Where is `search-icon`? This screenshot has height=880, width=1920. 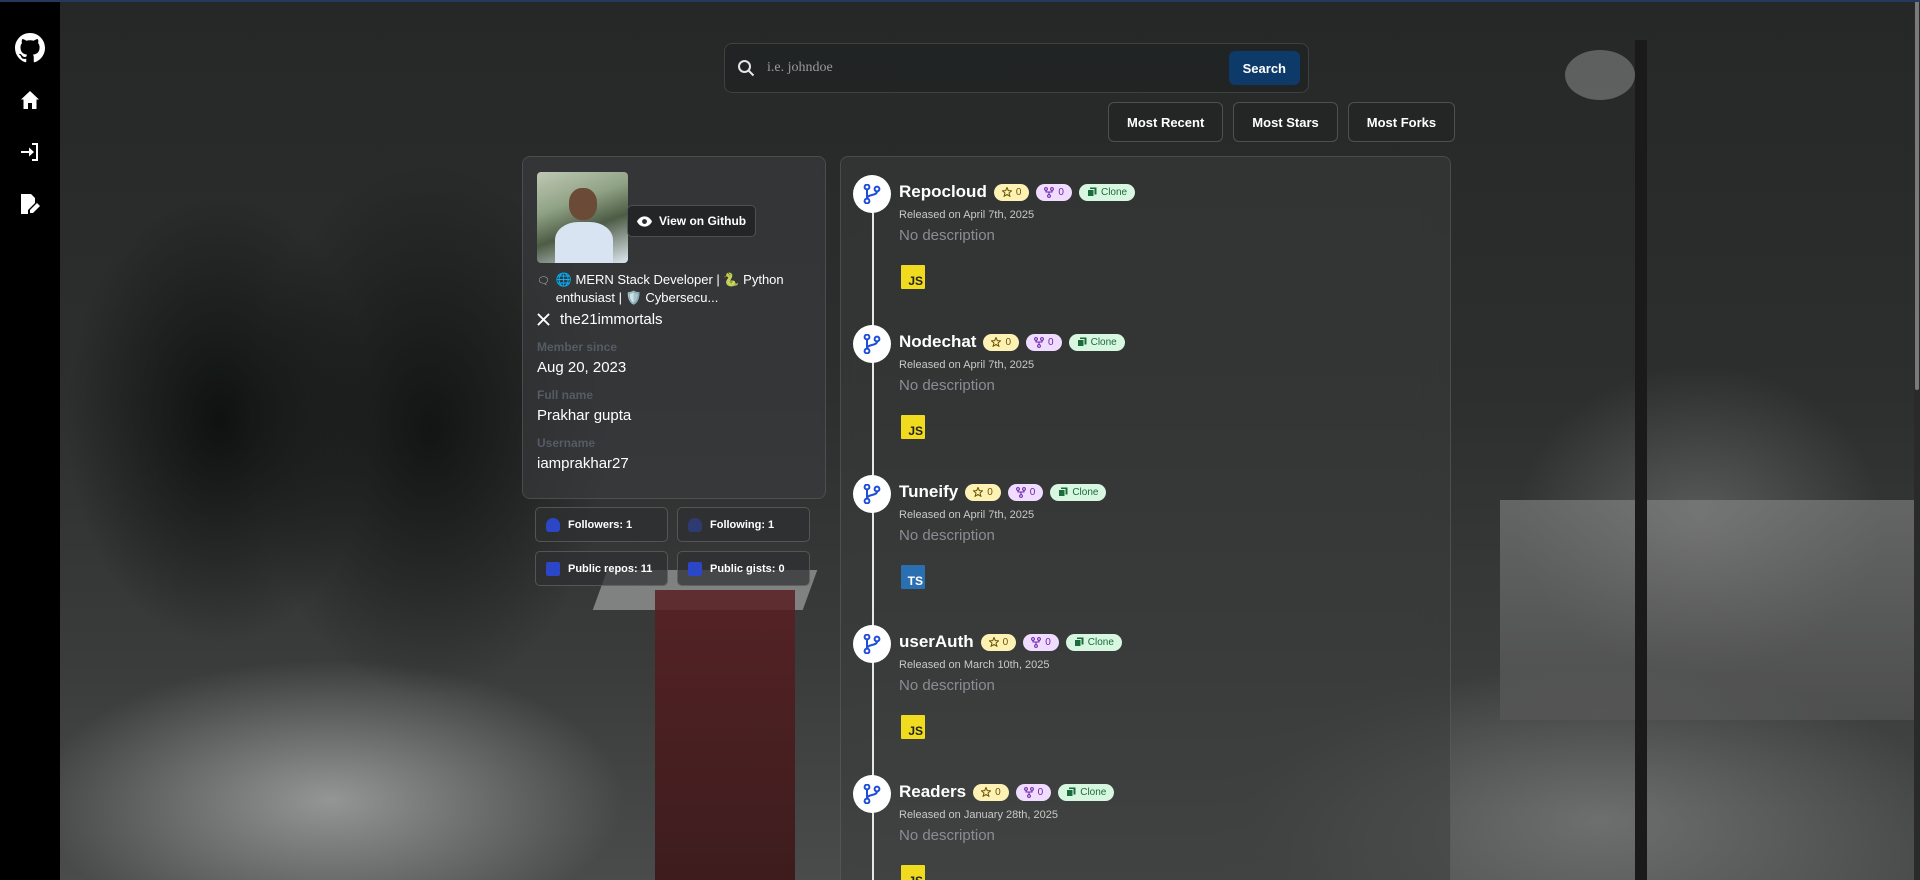
search-icon is located at coordinates (746, 68).